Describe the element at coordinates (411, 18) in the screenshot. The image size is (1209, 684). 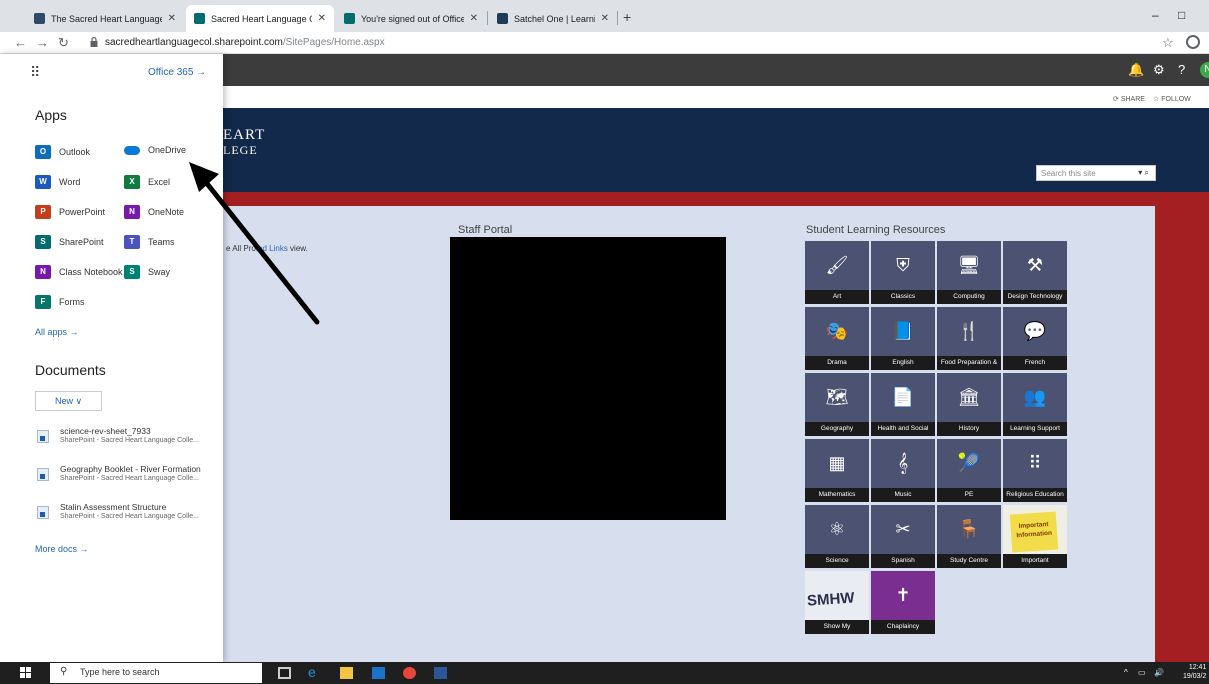
I see `browser-tab: You're signed out of Office 365 ✕` at that location.